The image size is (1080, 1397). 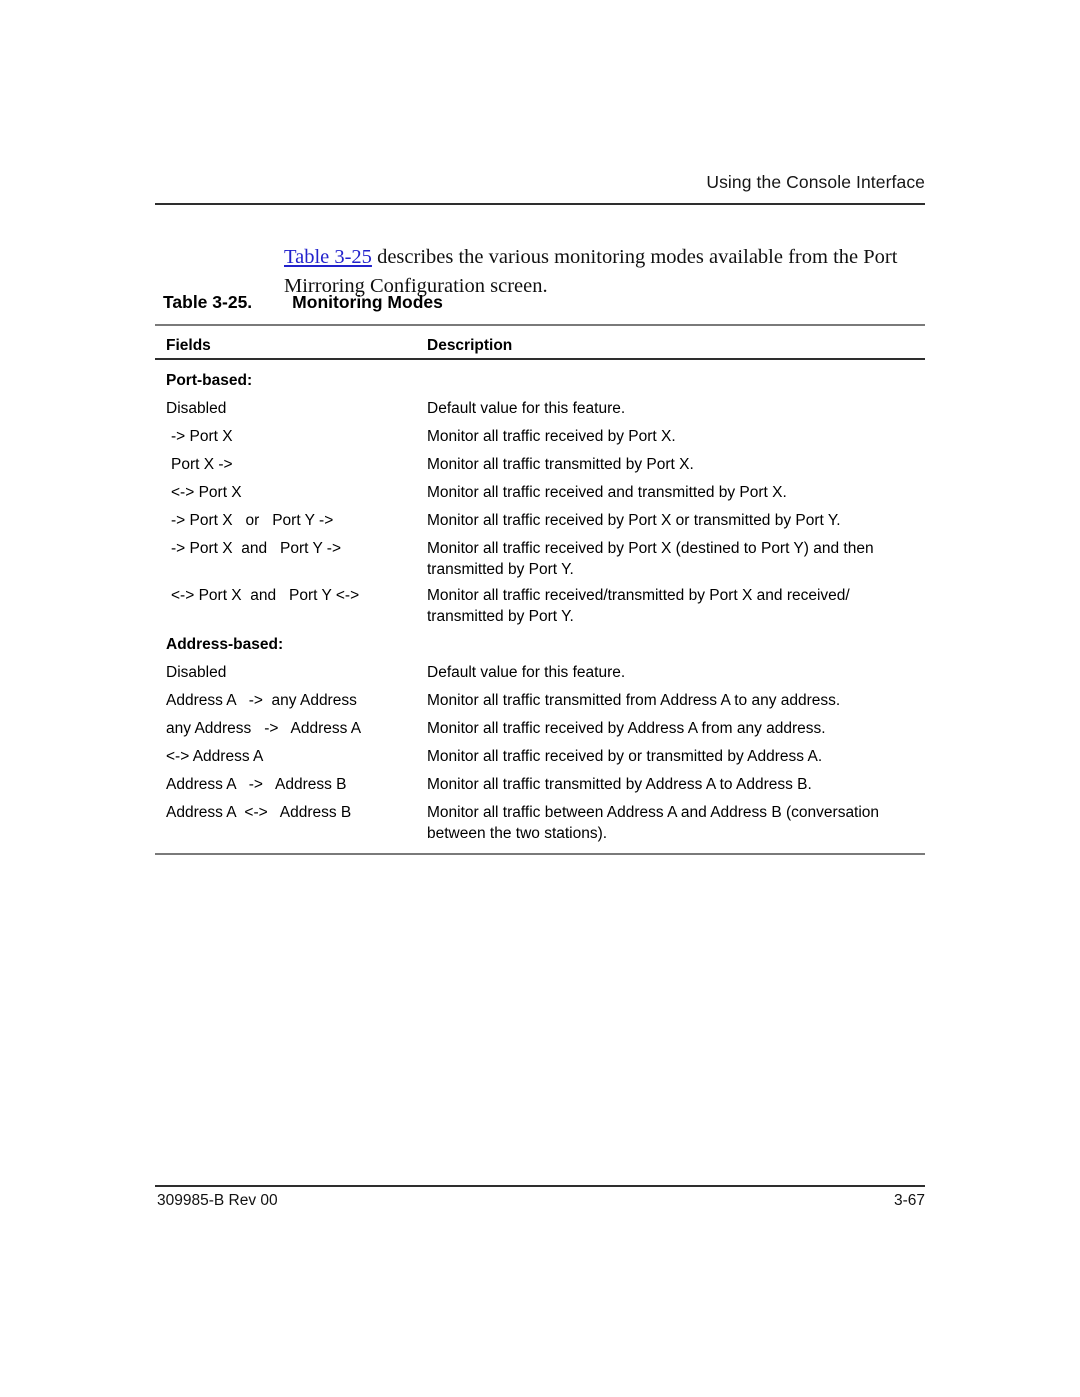 I want to click on row-field: Port X ->, so click(x=202, y=464).